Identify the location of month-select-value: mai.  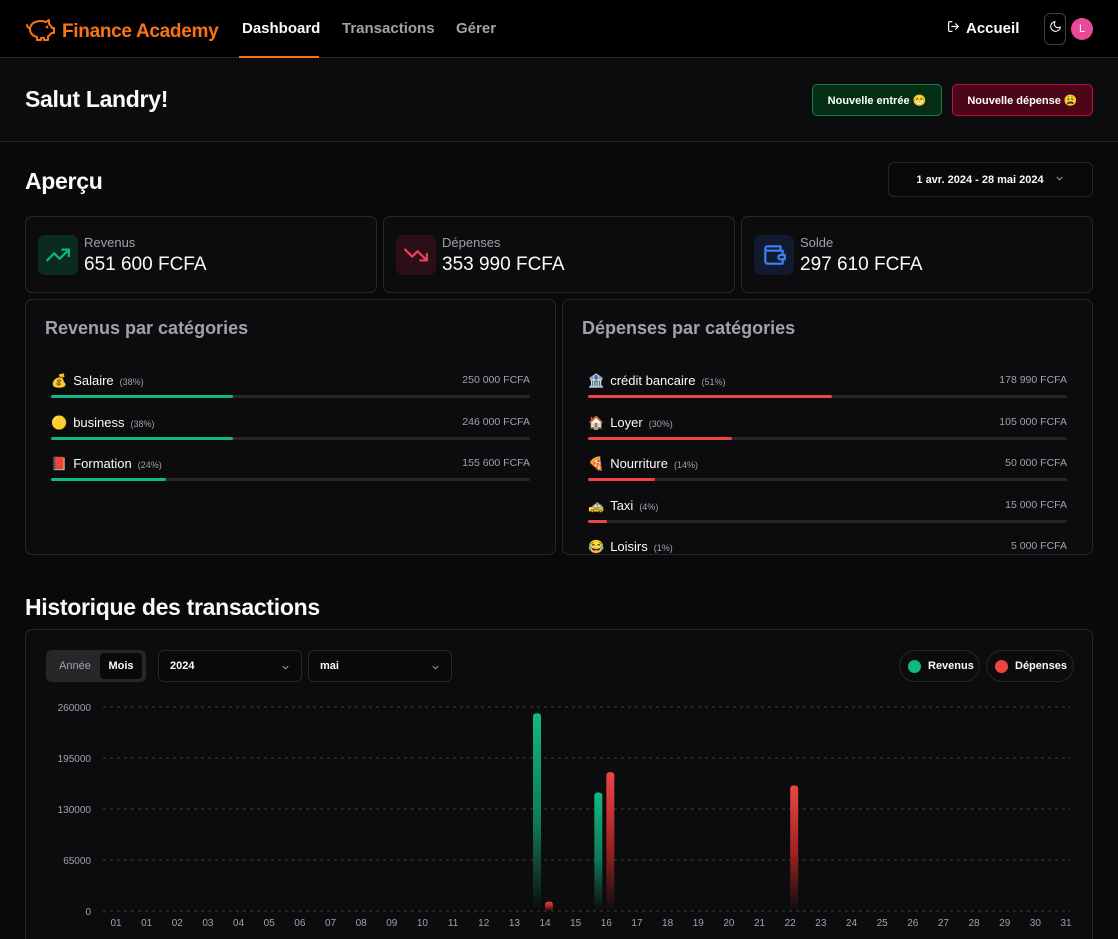
(329, 666).